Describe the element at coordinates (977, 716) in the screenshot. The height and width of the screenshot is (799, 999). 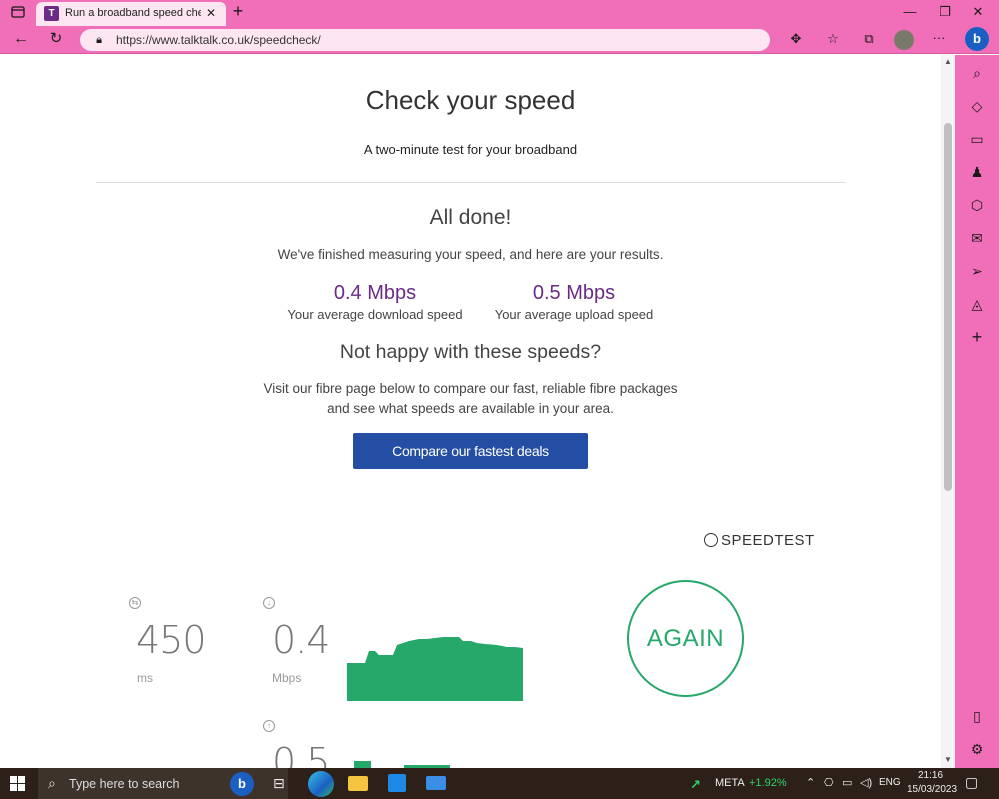
I see `sidebar-toggle-icon: ▯` at that location.